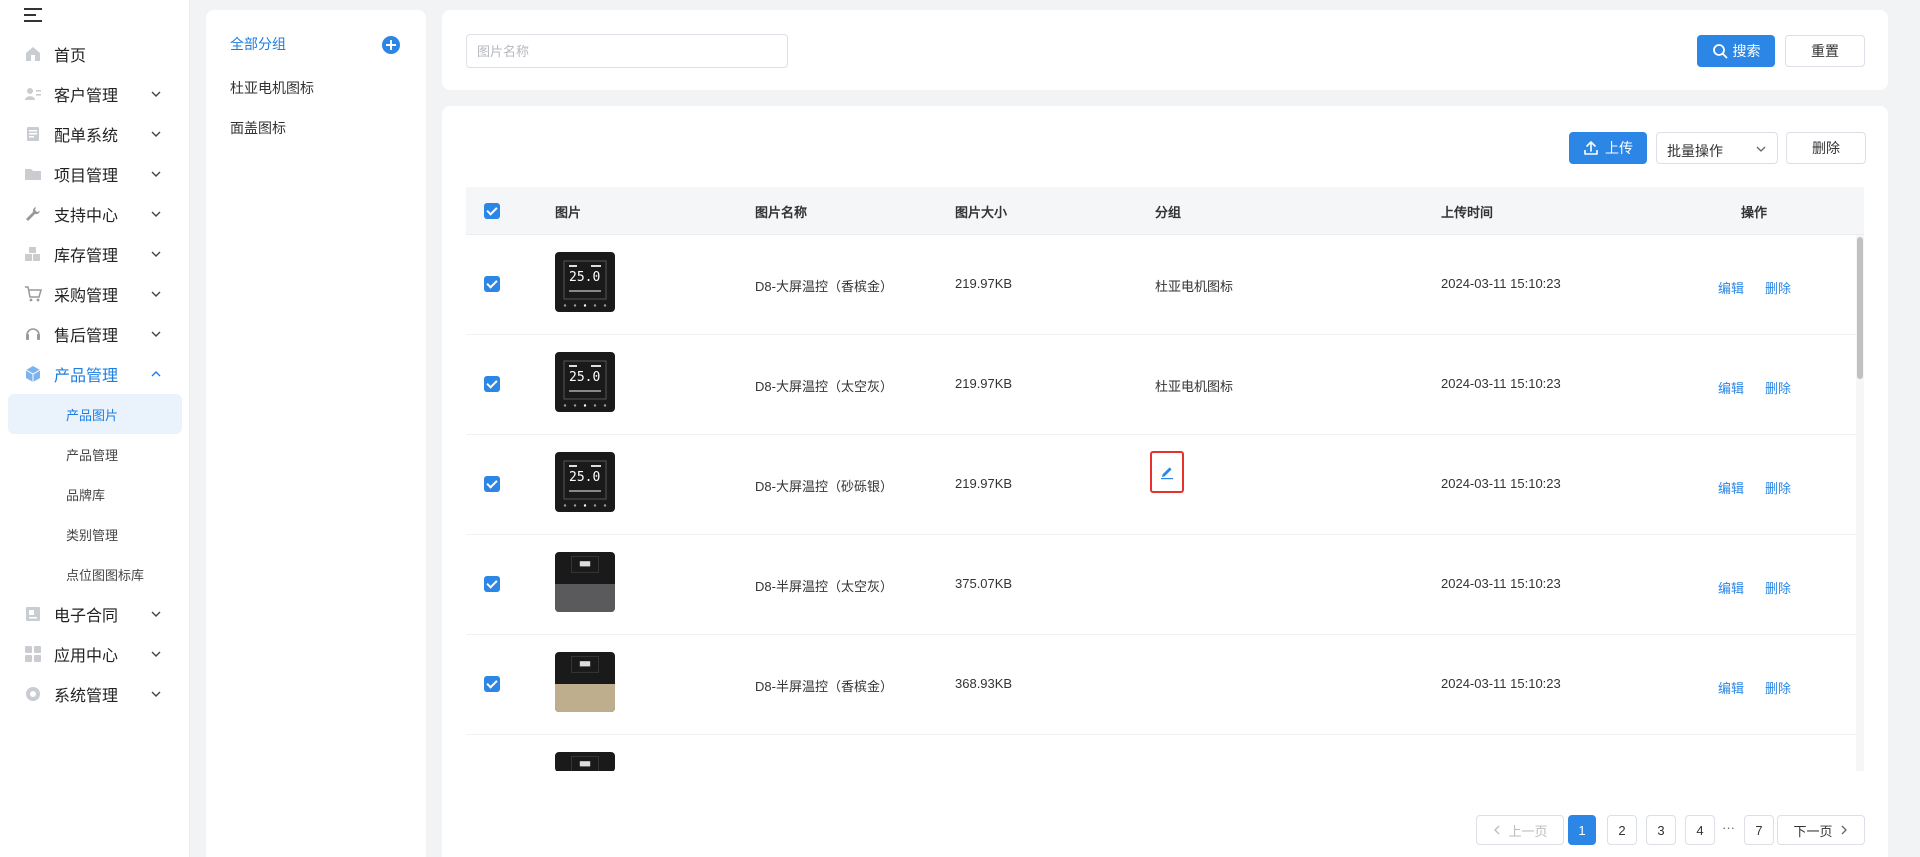 The width and height of the screenshot is (1920, 857). Describe the element at coordinates (86, 96) in the screenshot. I see `sidebar-item-label: 客户管理` at that location.